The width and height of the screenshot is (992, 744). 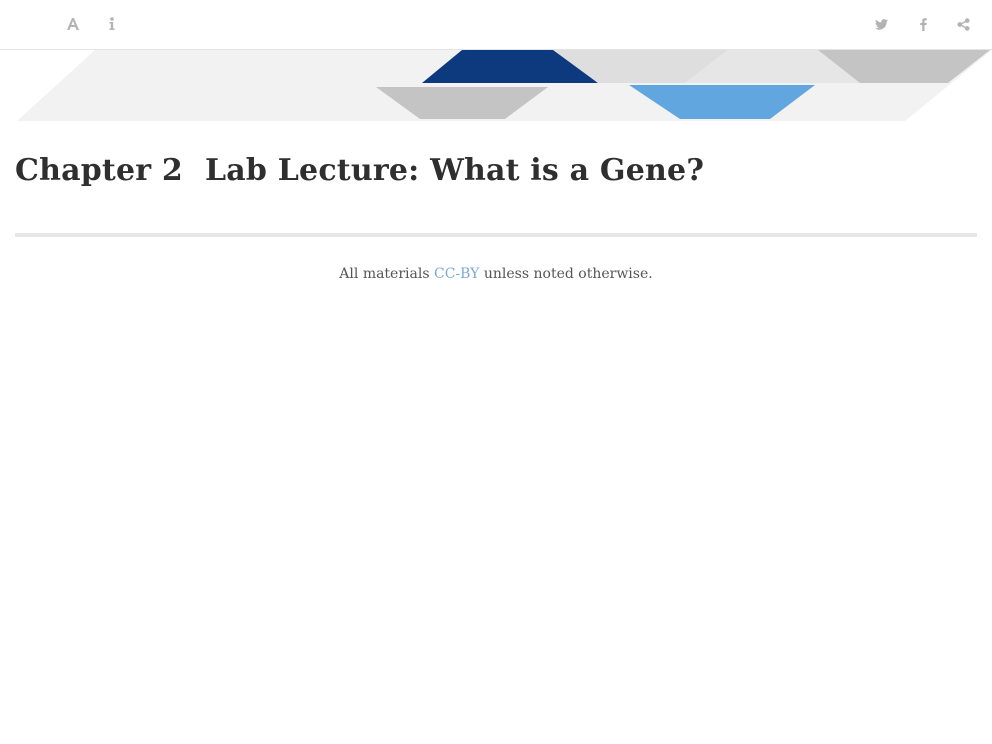 What do you see at coordinates (496, 235) in the screenshot?
I see `heading-divider` at bounding box center [496, 235].